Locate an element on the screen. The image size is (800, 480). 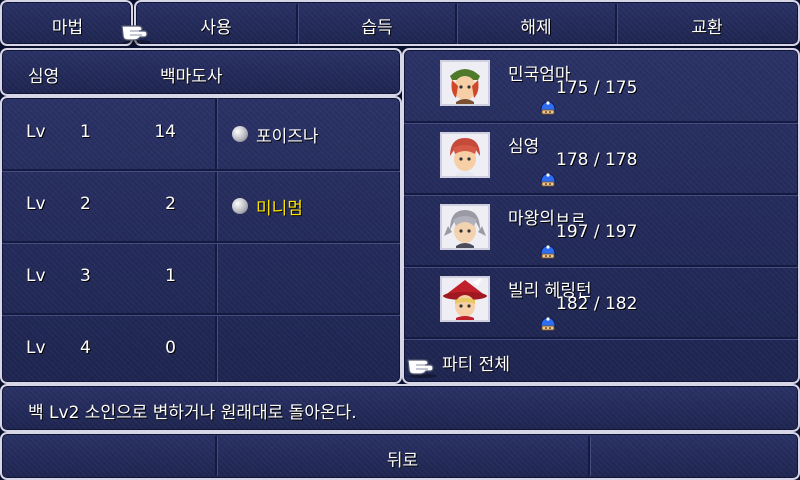
command-menu-magic-window: 마법 is located at coordinates (66, 23).